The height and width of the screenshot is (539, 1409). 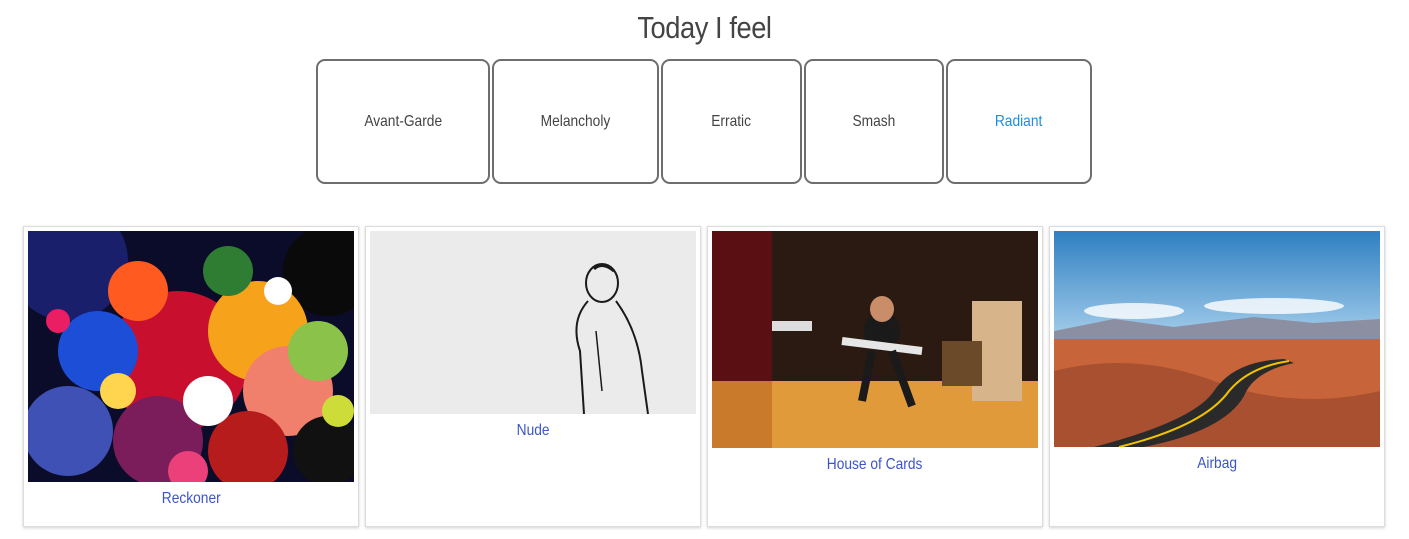 I want to click on album-art-abstract-painting, so click(x=191, y=356).